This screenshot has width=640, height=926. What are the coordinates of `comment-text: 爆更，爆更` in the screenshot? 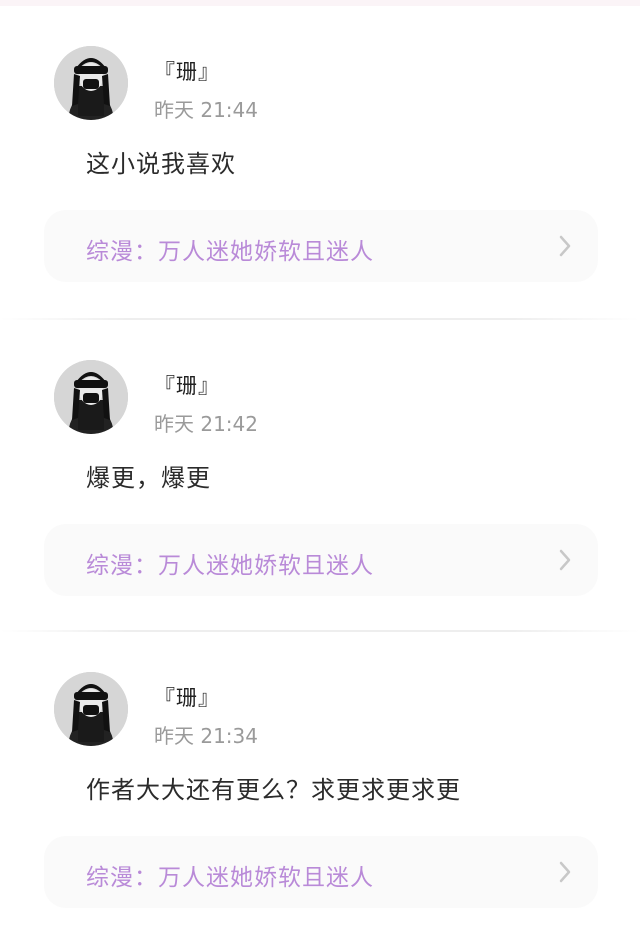 It's located at (148, 478).